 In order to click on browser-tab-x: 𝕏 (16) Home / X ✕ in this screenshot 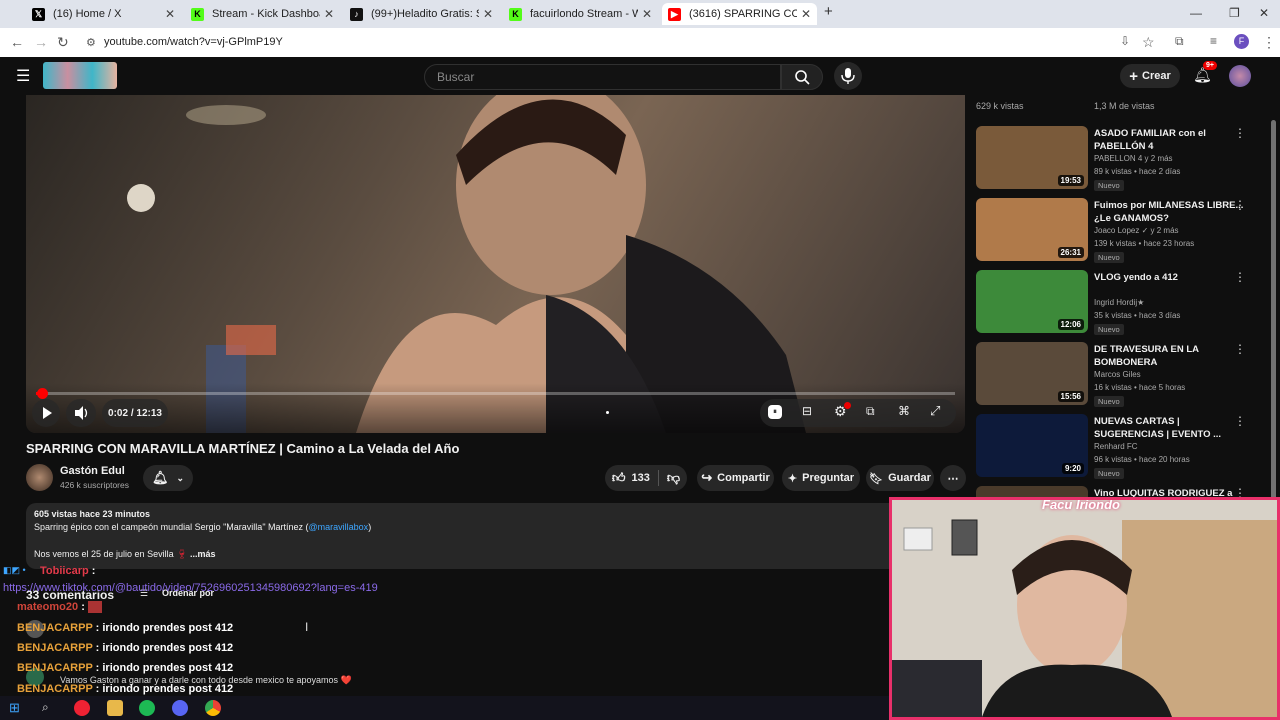, I will do `click(103, 14)`.